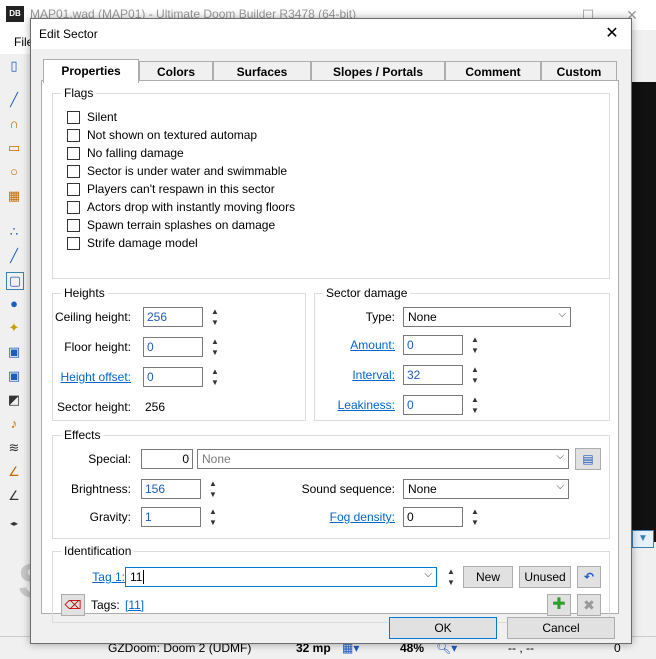 Image resolution: width=656 pixels, height=659 pixels. Describe the element at coordinates (14, 424) in the screenshot. I see `sound-environment-icon: ♪` at that location.